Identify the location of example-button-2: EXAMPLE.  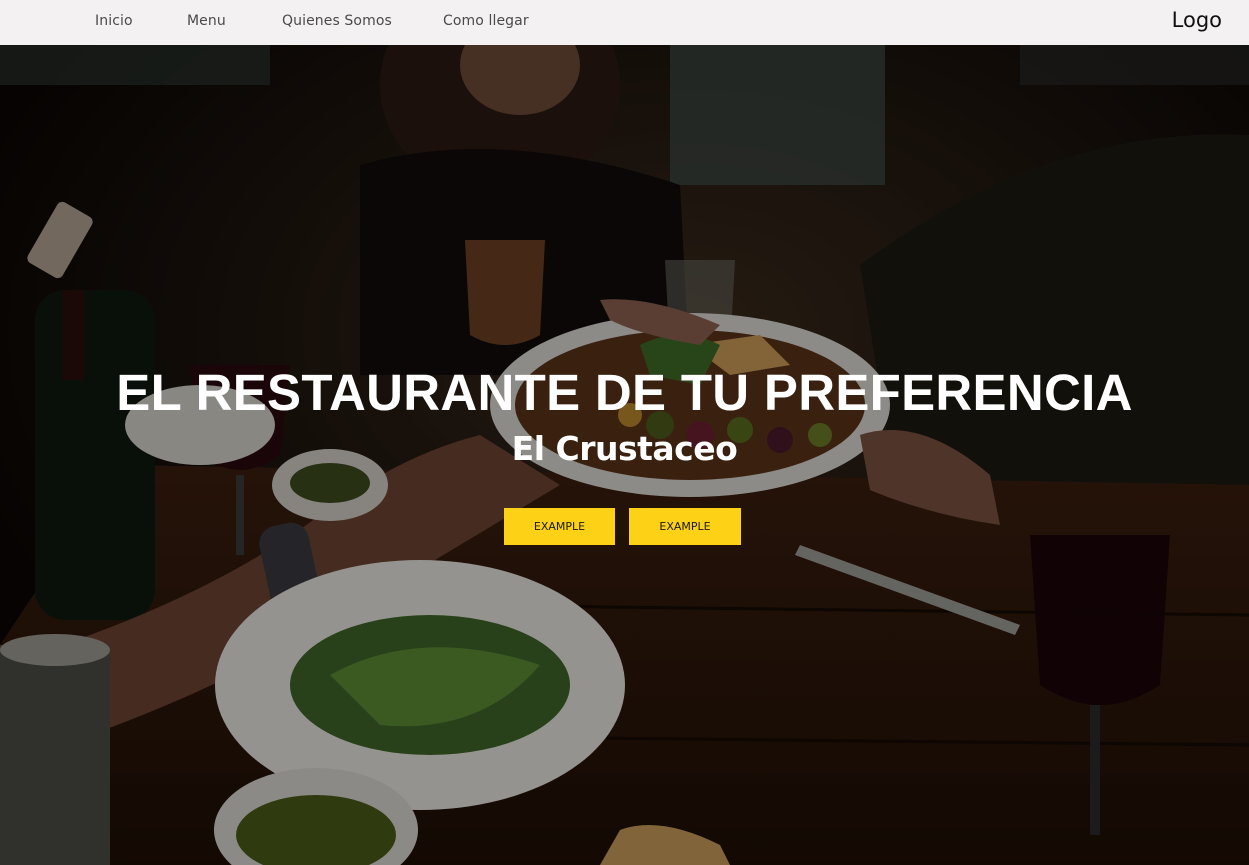
(685, 526).